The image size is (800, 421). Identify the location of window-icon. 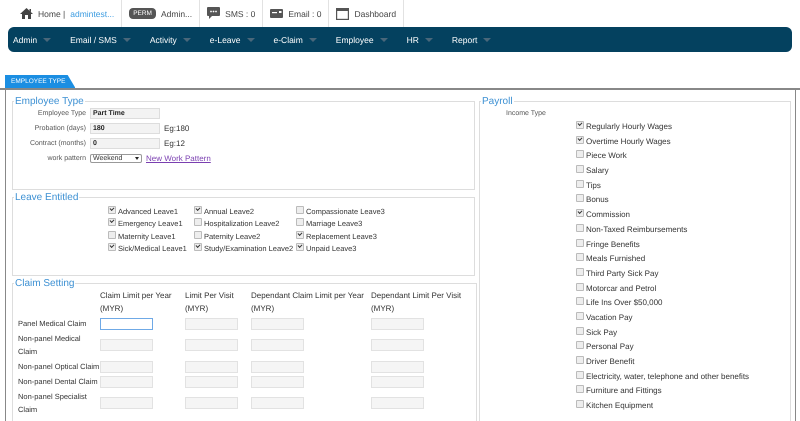
(343, 14).